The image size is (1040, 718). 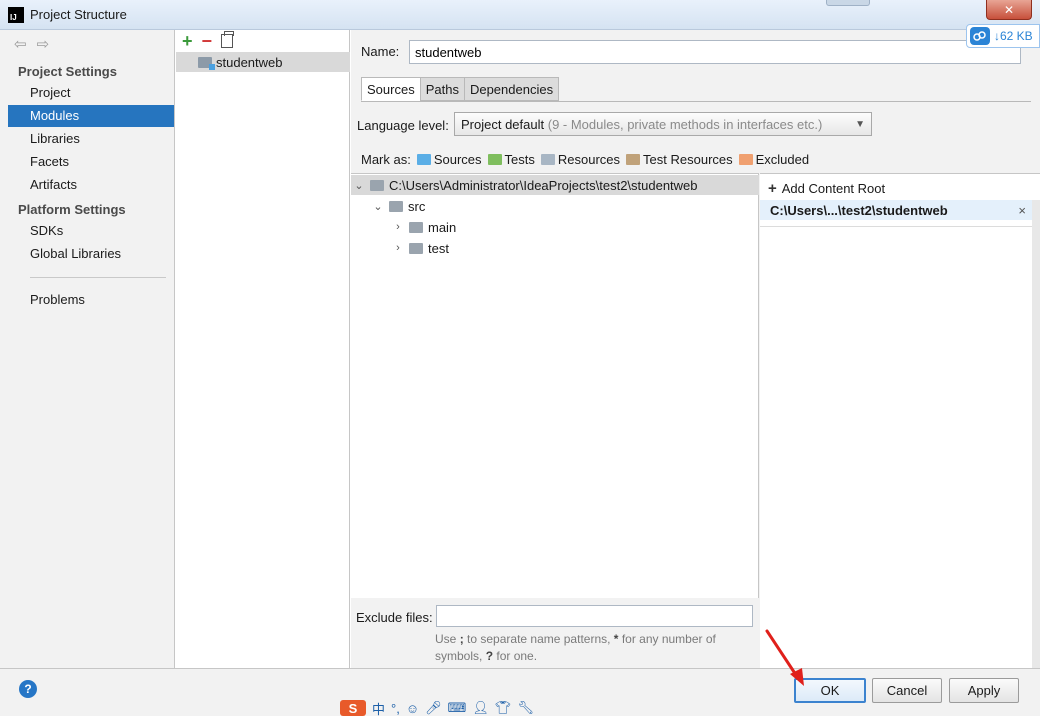 I want to click on nav-item-libraries: Libraries, so click(x=91, y=139).